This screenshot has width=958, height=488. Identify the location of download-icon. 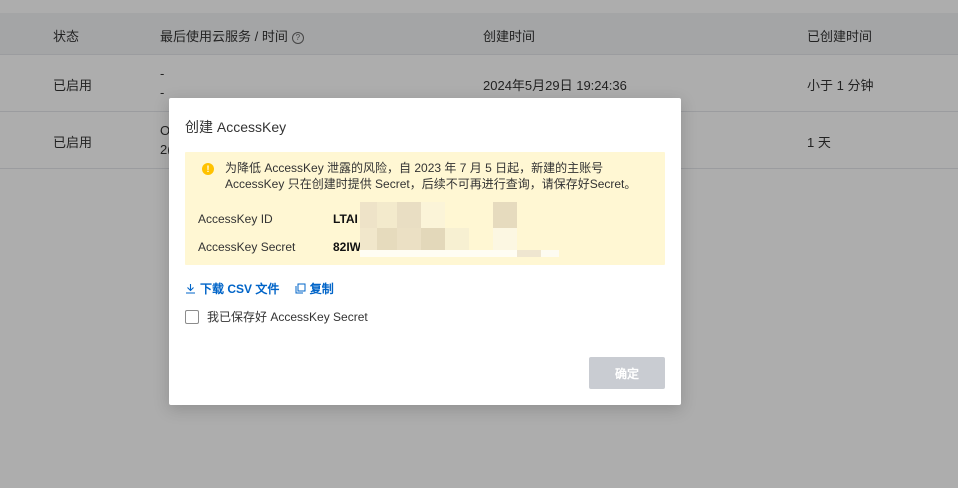
(190, 289).